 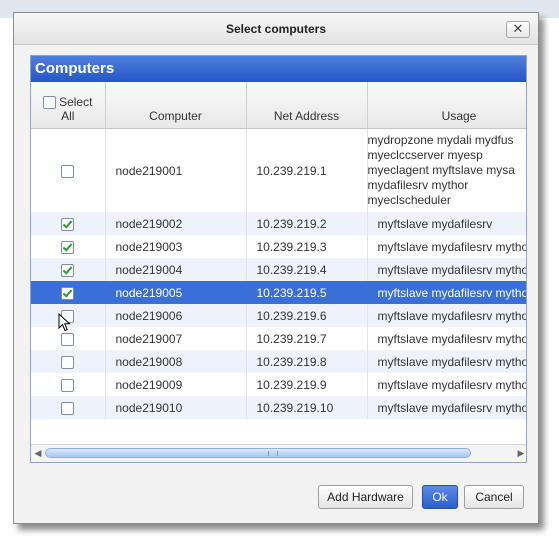 What do you see at coordinates (278, 69) in the screenshot?
I see `panel-title: Computers` at bounding box center [278, 69].